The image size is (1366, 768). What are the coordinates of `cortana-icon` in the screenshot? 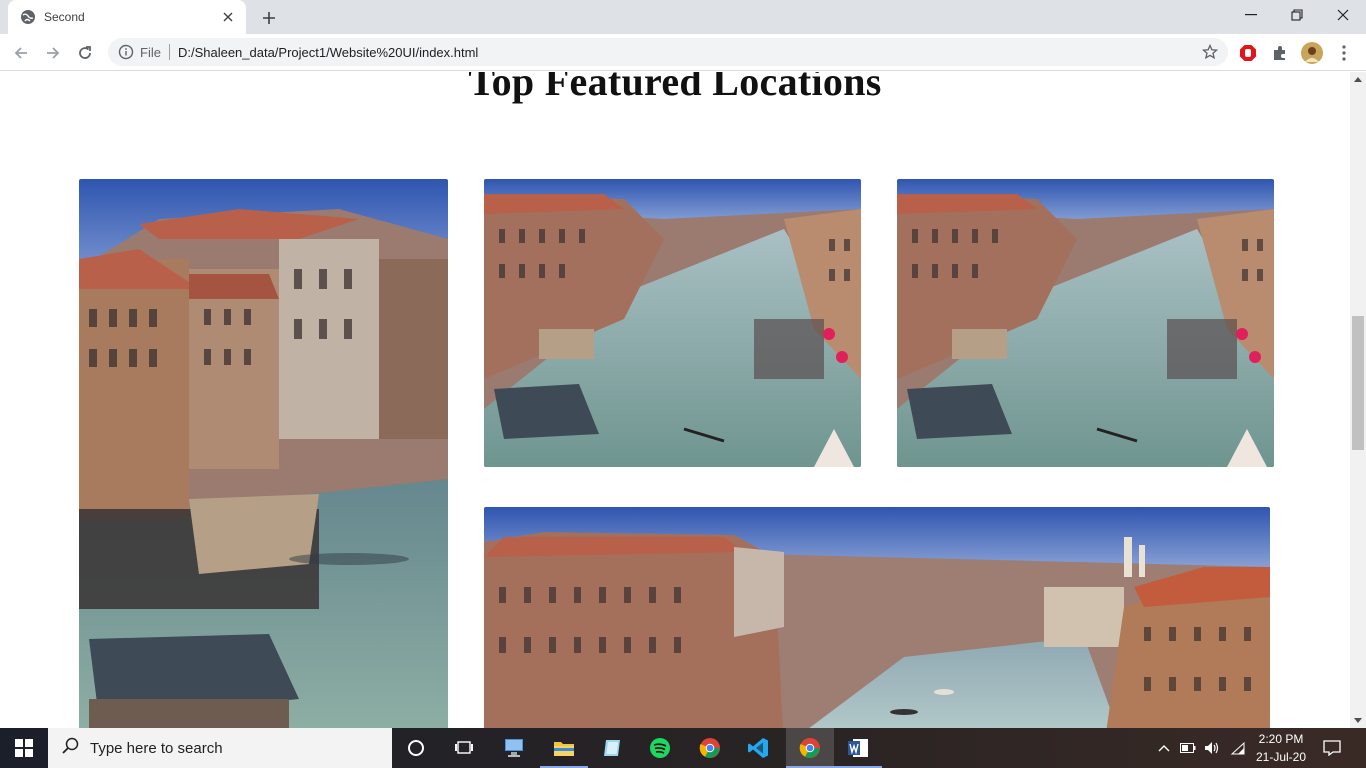 It's located at (416, 748).